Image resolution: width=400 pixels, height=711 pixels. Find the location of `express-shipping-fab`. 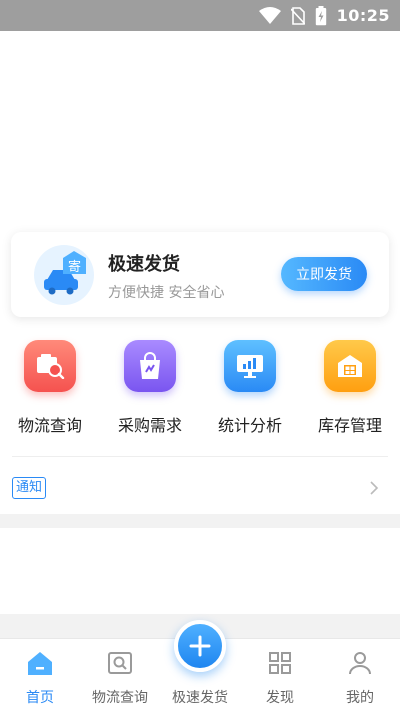

express-shipping-fab is located at coordinates (200, 646).